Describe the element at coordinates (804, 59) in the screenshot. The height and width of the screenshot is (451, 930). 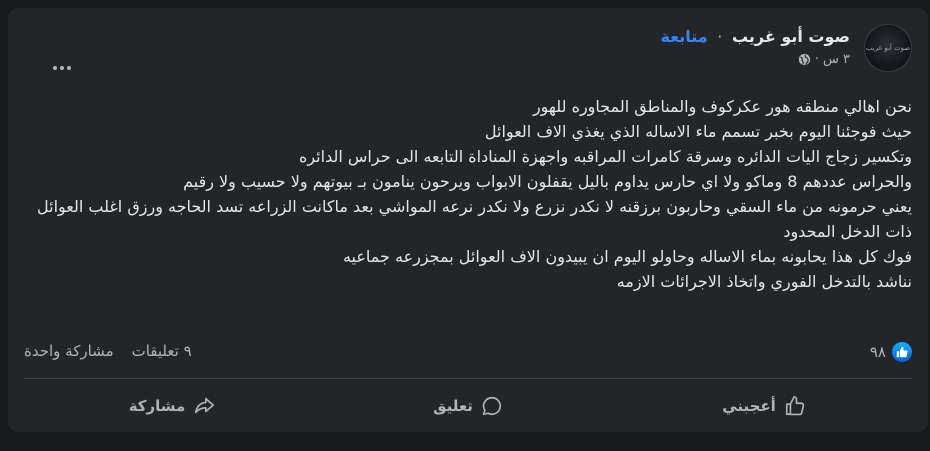
I see `globe-icon` at that location.